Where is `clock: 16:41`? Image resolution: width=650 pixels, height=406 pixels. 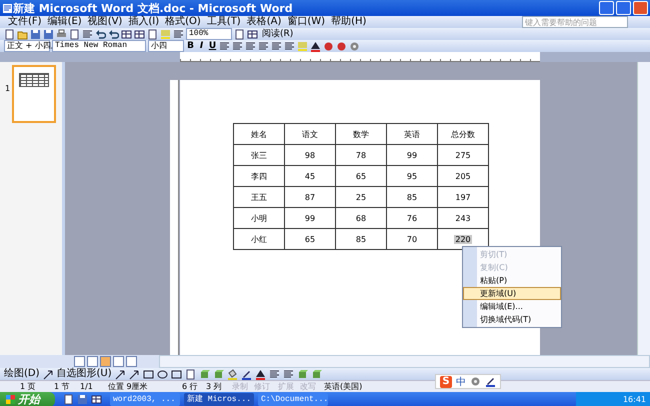
clock: 16:41 is located at coordinates (634, 399).